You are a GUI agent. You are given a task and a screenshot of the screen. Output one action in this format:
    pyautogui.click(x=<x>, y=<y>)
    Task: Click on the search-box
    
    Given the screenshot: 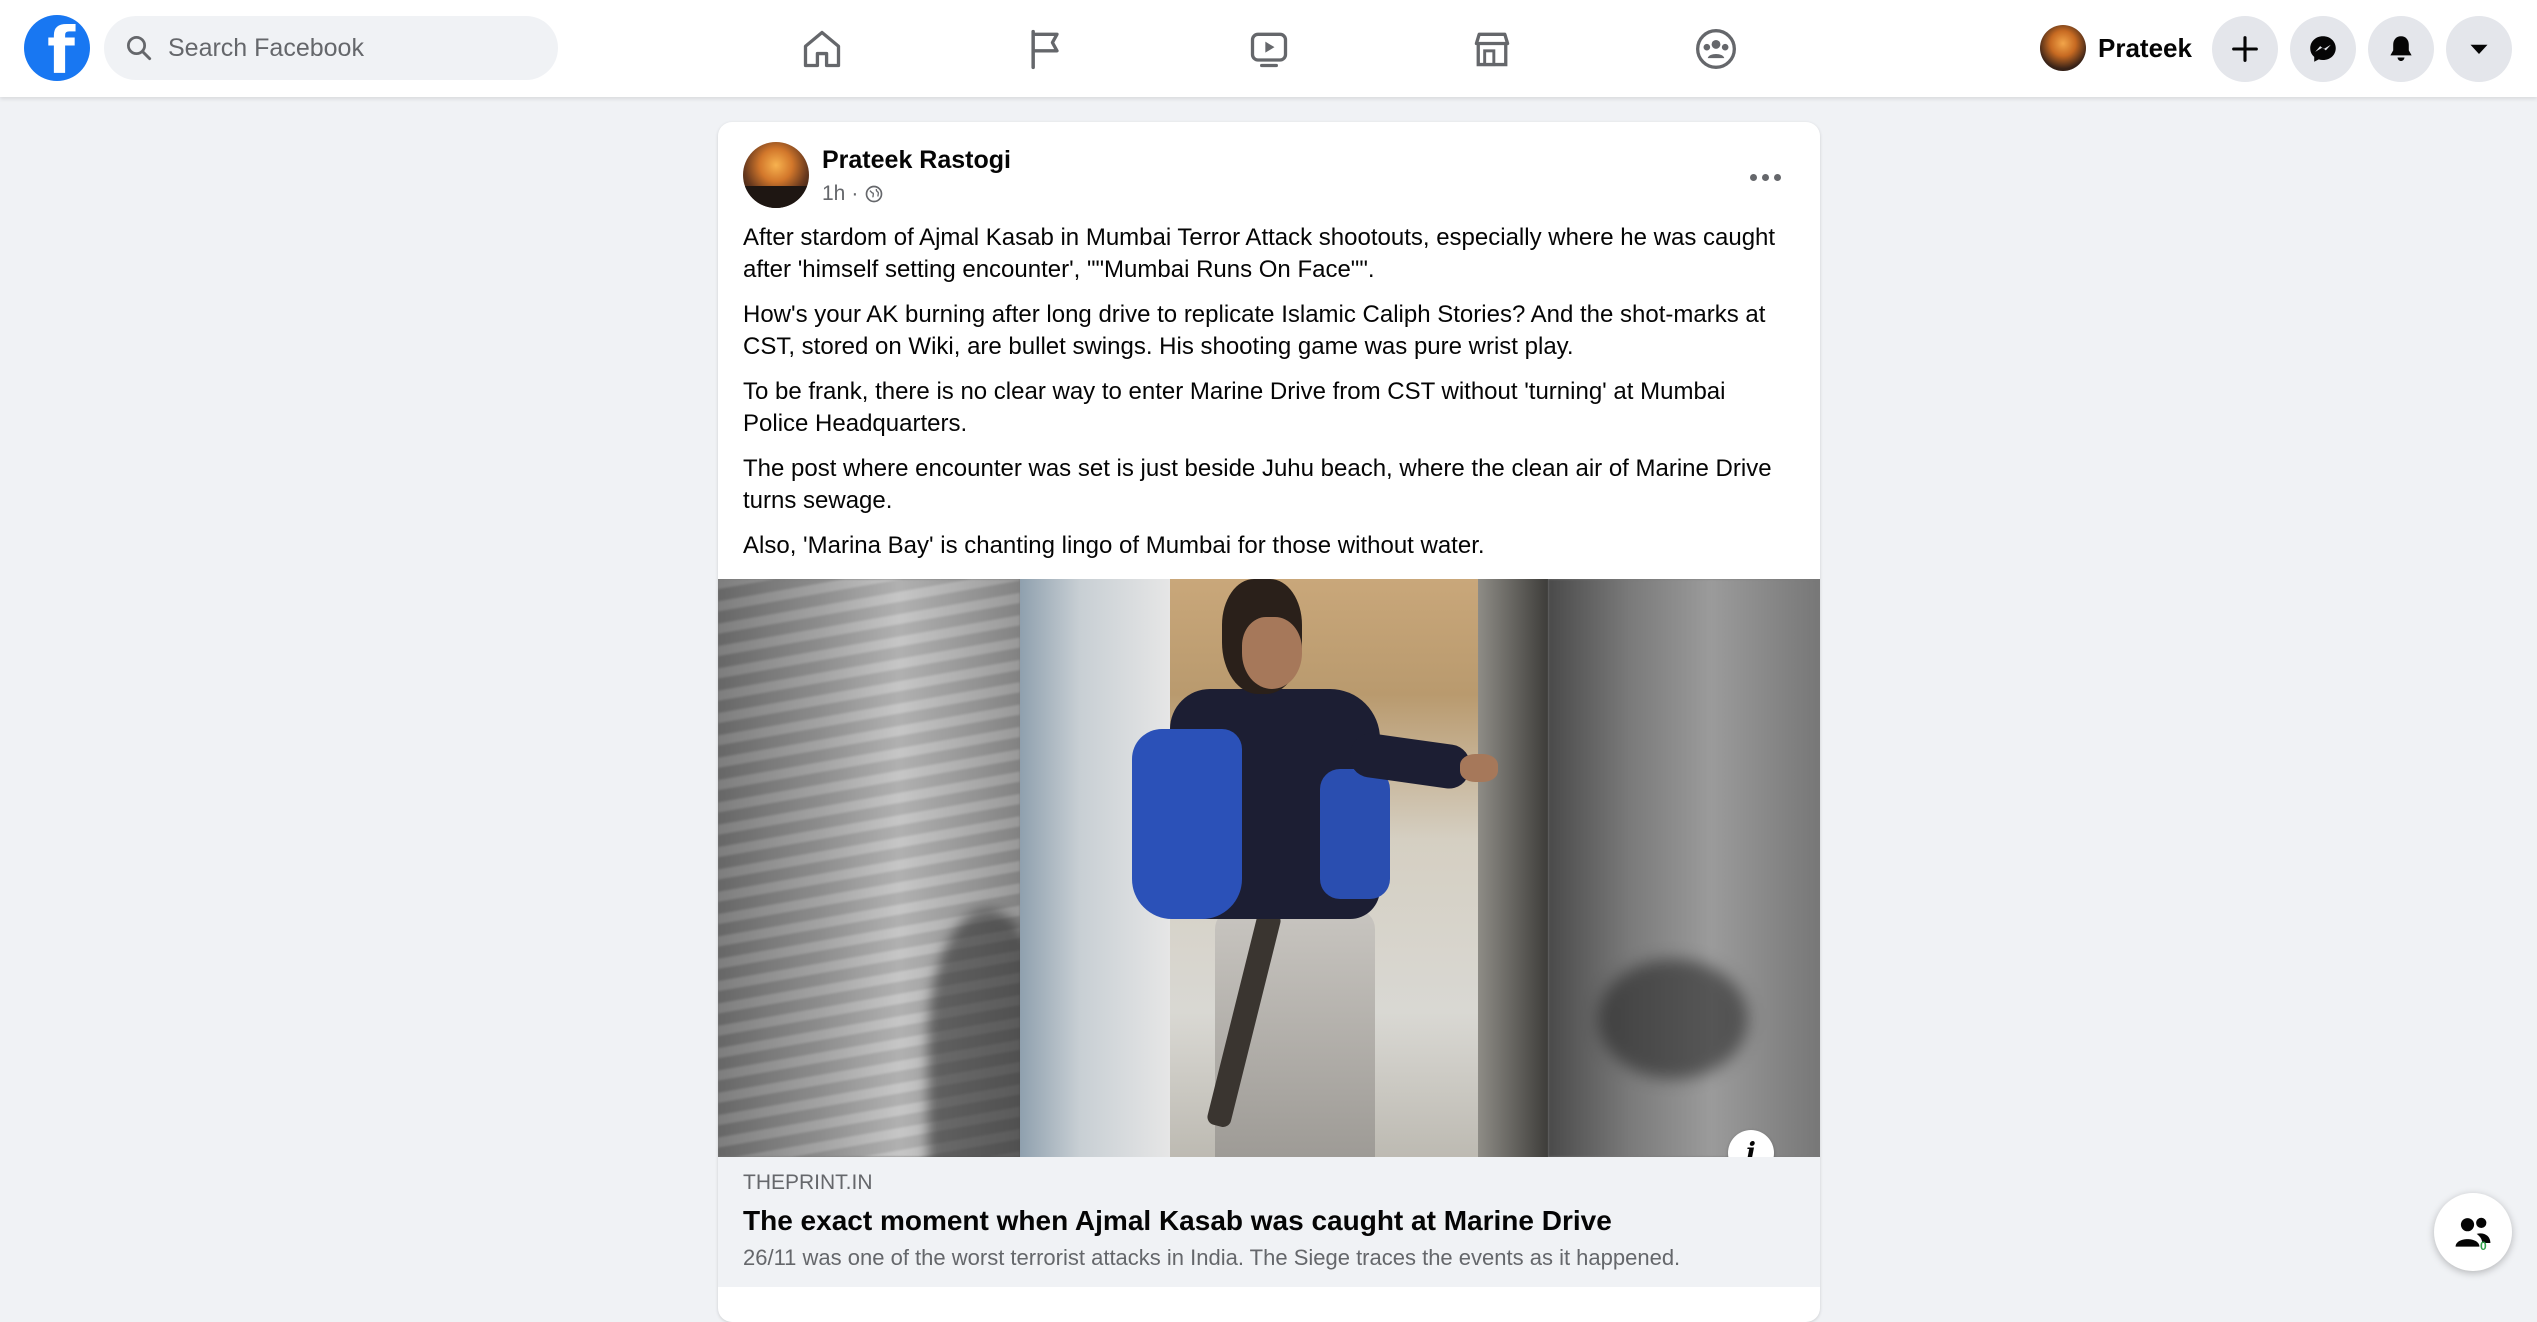 What is the action you would take?
    pyautogui.click(x=331, y=48)
    